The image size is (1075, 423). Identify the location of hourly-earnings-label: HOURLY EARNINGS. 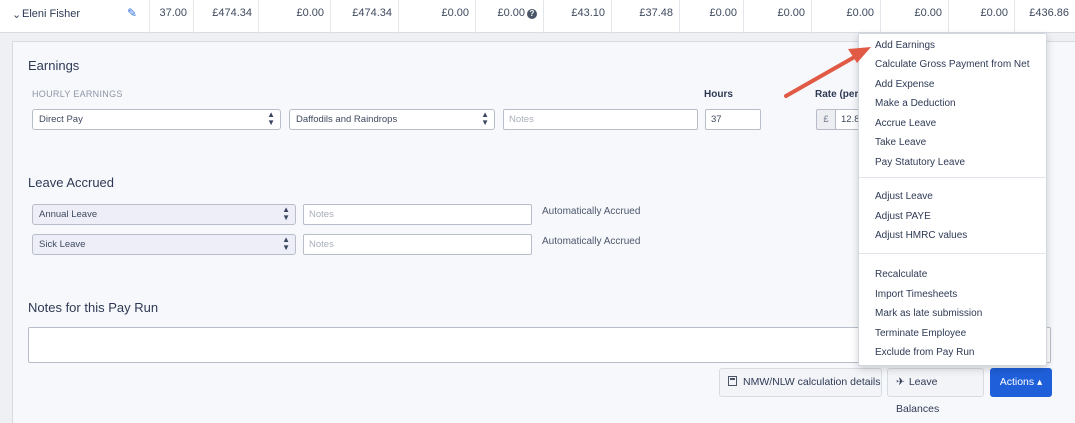
(77, 94).